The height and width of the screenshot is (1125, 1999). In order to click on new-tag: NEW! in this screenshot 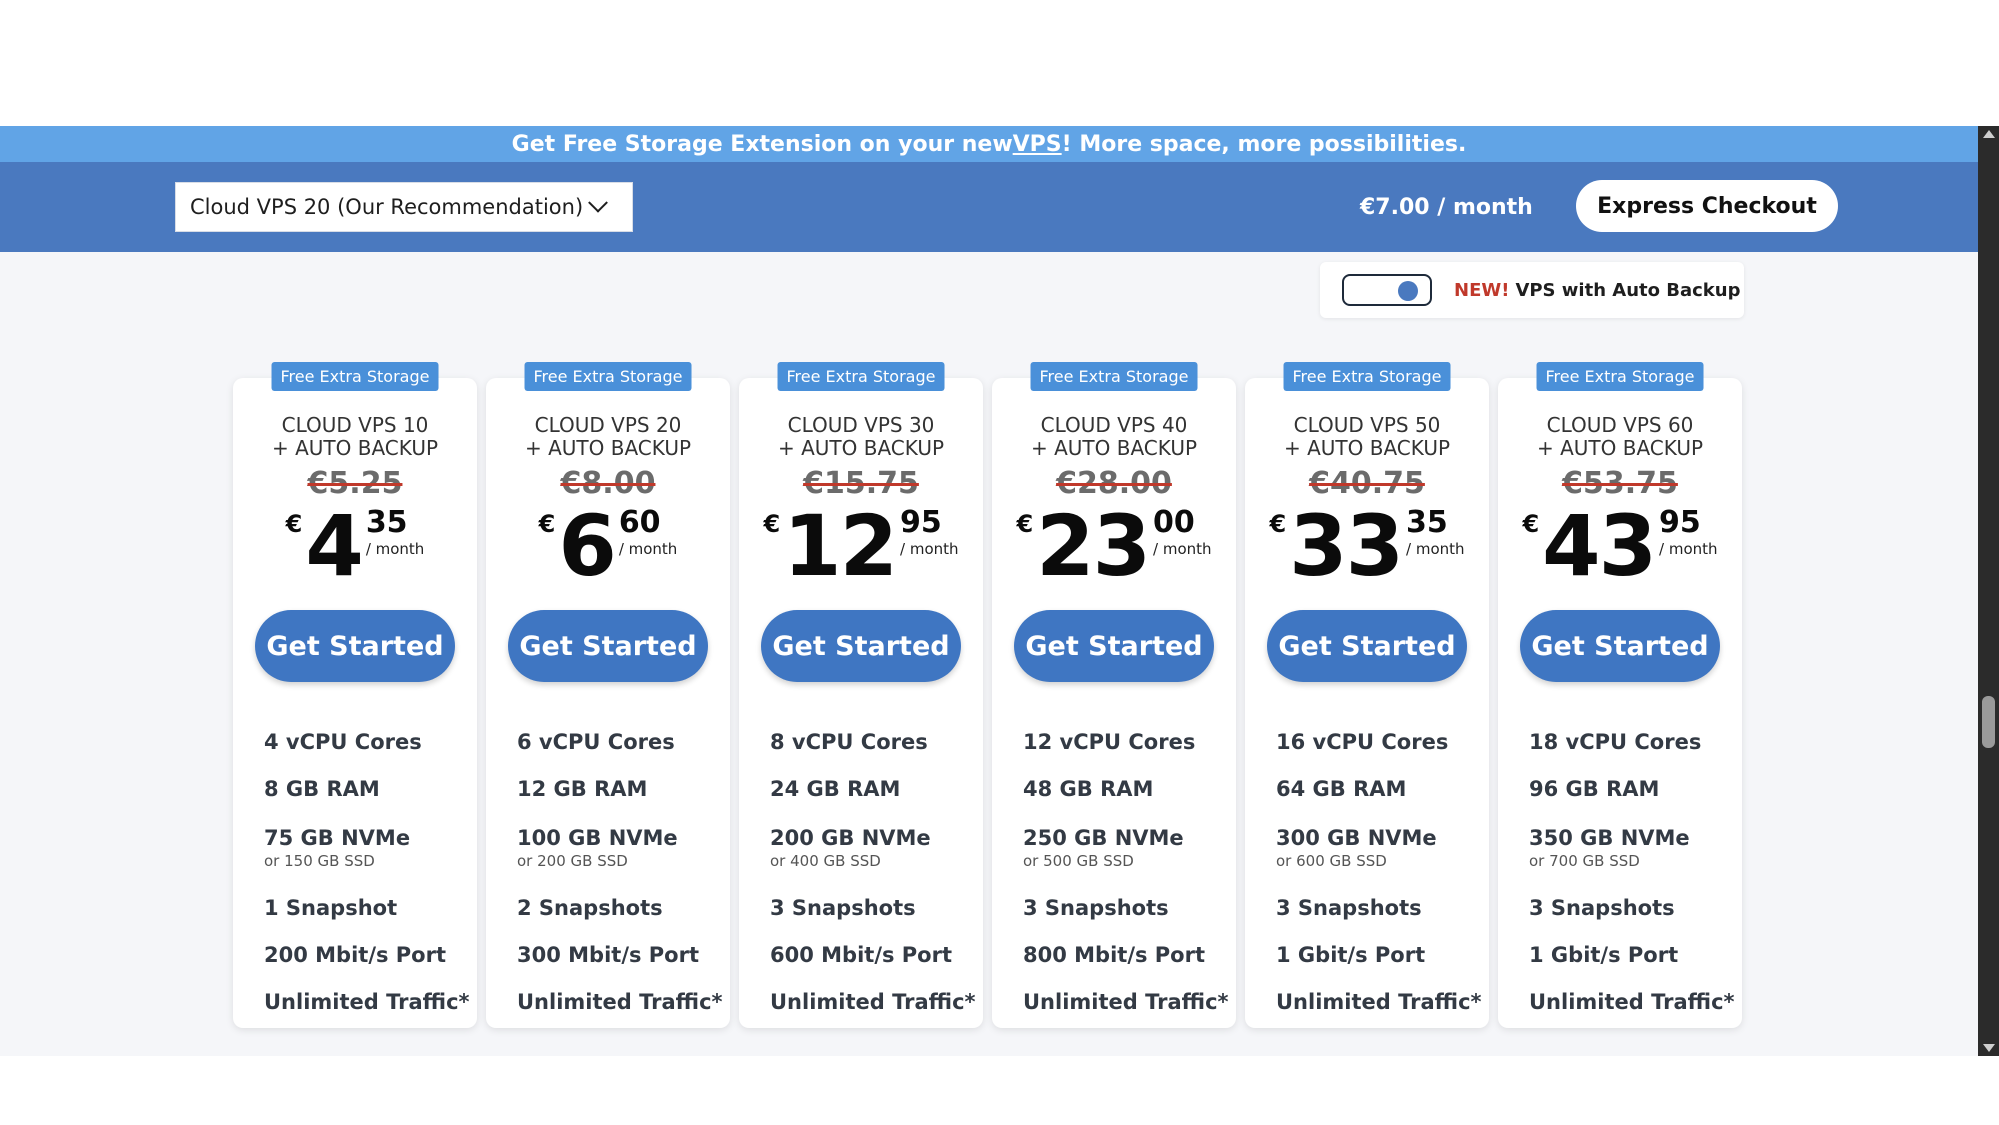, I will do `click(1482, 290)`.